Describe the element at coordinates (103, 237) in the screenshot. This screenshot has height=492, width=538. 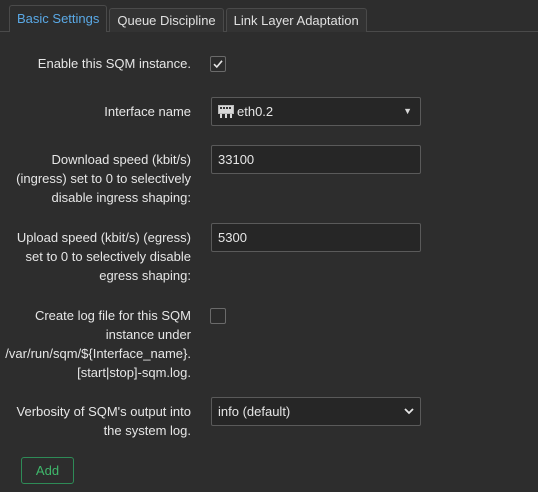
I see `upload-label-line: Upload speed (kbit/s) (egress)` at that location.